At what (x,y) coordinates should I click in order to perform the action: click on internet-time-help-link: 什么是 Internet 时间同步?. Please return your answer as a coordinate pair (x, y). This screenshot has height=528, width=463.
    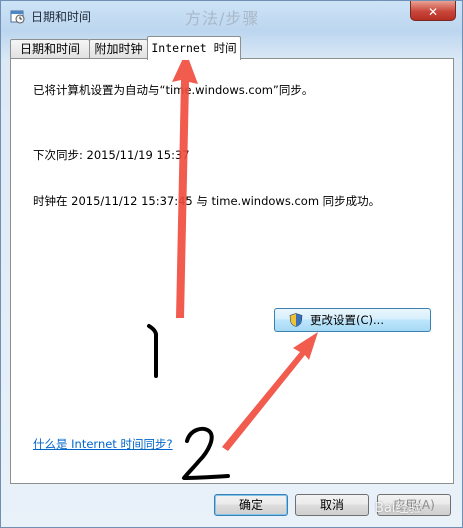
    Looking at the image, I should click on (103, 444).